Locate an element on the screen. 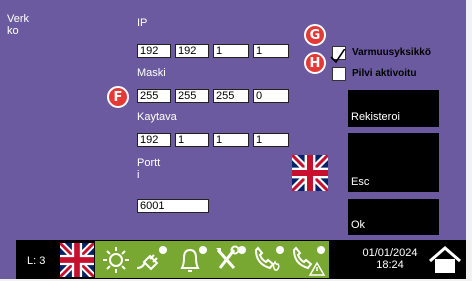 This screenshot has width=472, height=281. phone-alert-icon is located at coordinates (308, 261).